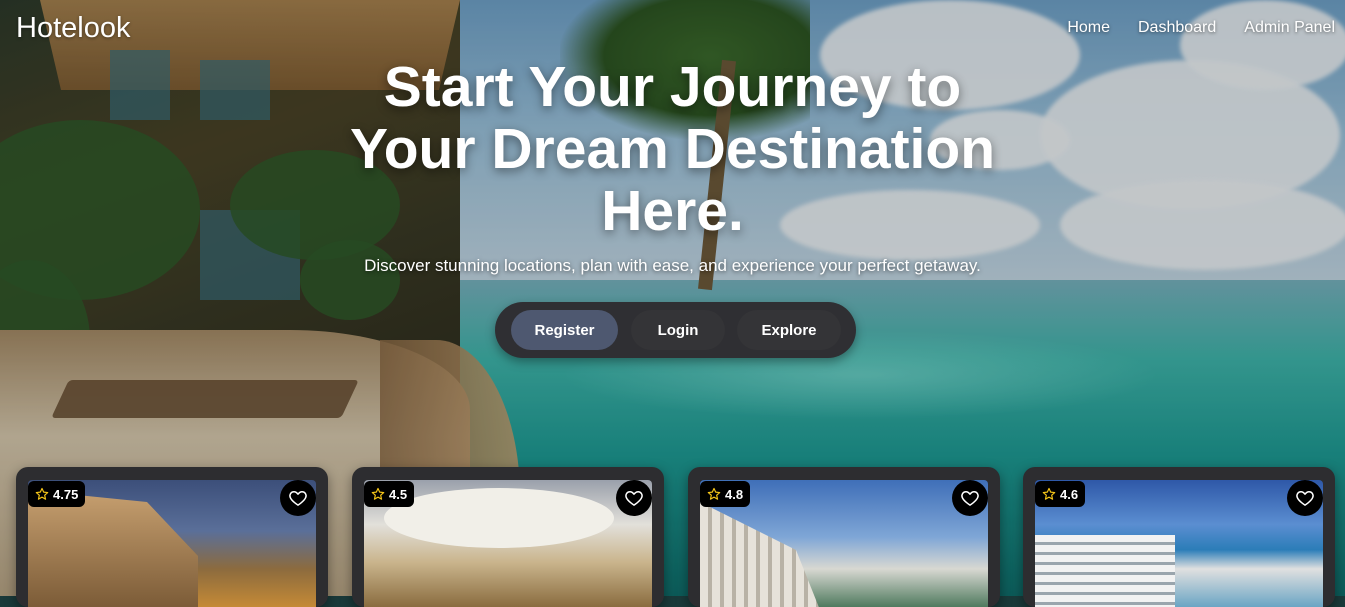 Image resolution: width=1345 pixels, height=607 pixels. What do you see at coordinates (1177, 28) in the screenshot?
I see `nav-link-dashboard: Dashboard` at bounding box center [1177, 28].